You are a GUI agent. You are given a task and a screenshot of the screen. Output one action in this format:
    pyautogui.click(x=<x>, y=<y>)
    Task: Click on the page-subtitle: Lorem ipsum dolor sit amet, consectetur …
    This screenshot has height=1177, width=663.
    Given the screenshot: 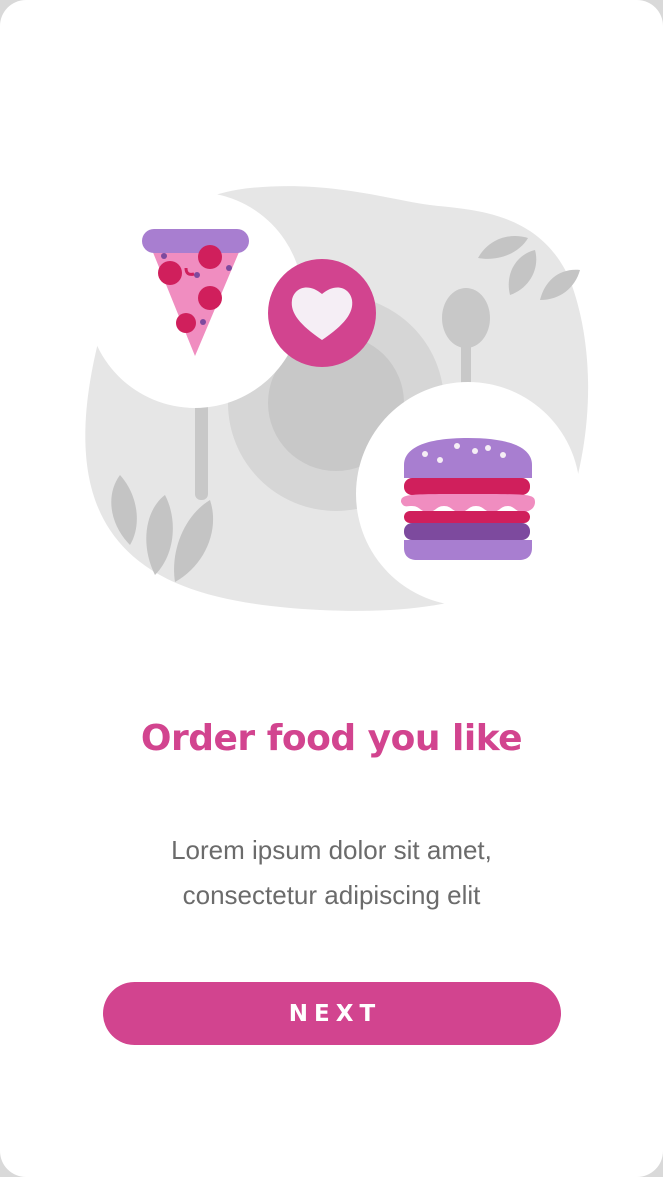 What is the action you would take?
    pyautogui.click(x=331, y=872)
    